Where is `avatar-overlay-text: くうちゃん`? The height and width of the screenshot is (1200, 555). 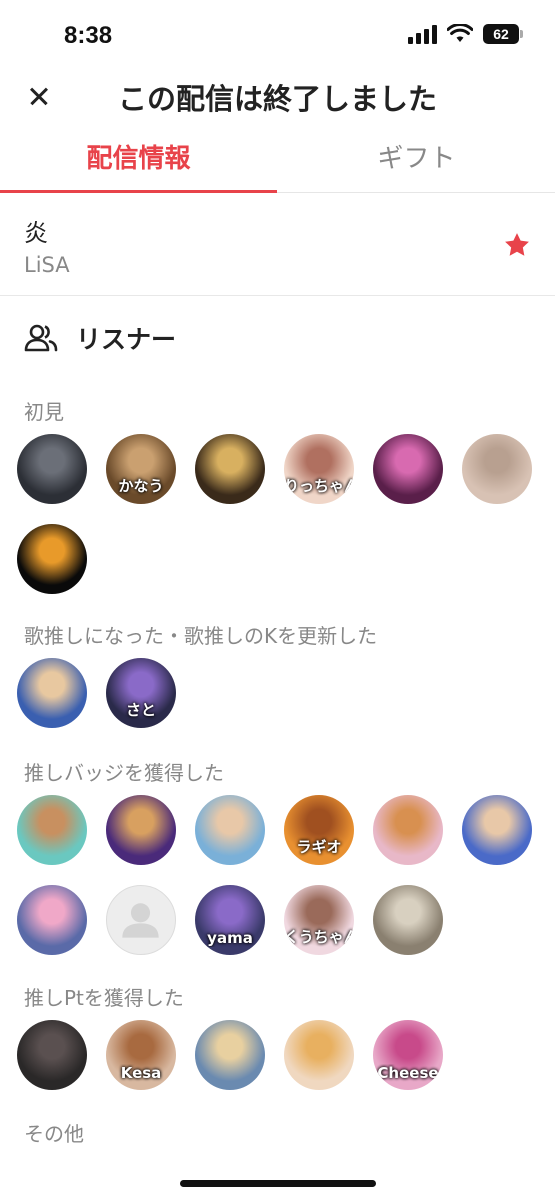 avatar-overlay-text: くうちゃん is located at coordinates (319, 937).